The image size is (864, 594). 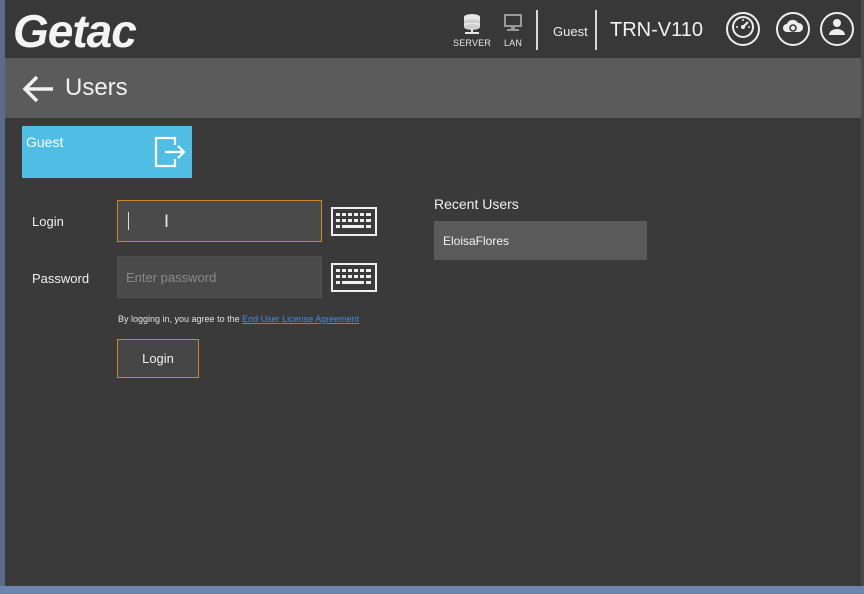 What do you see at coordinates (48, 221) in the screenshot?
I see `login-label: Login` at bounding box center [48, 221].